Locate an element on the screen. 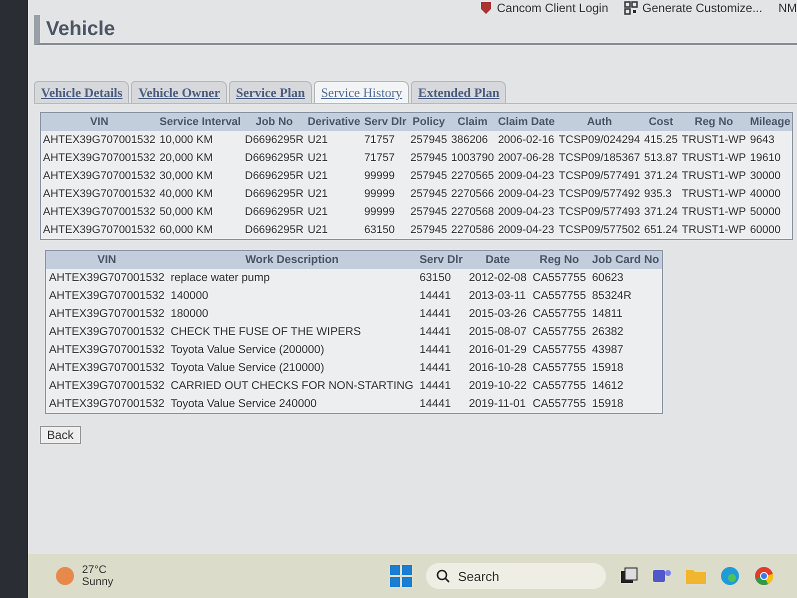 Image resolution: width=797 pixels, height=598 pixels. table-cell: 2015-08-07 is located at coordinates (498, 332).